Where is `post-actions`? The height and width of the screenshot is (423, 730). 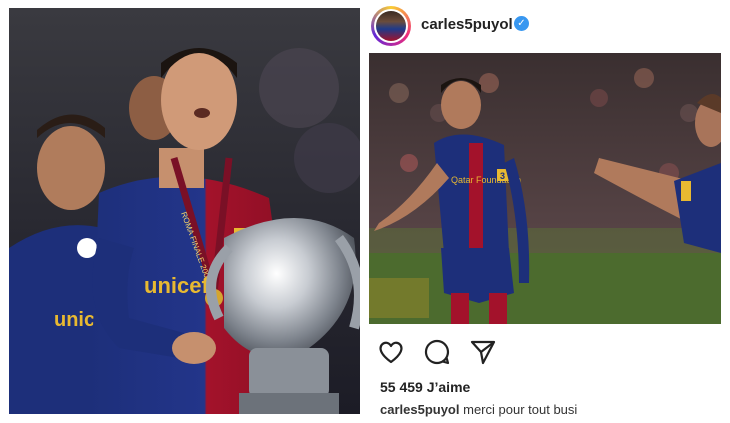
post-actions is located at coordinates (477, 352).